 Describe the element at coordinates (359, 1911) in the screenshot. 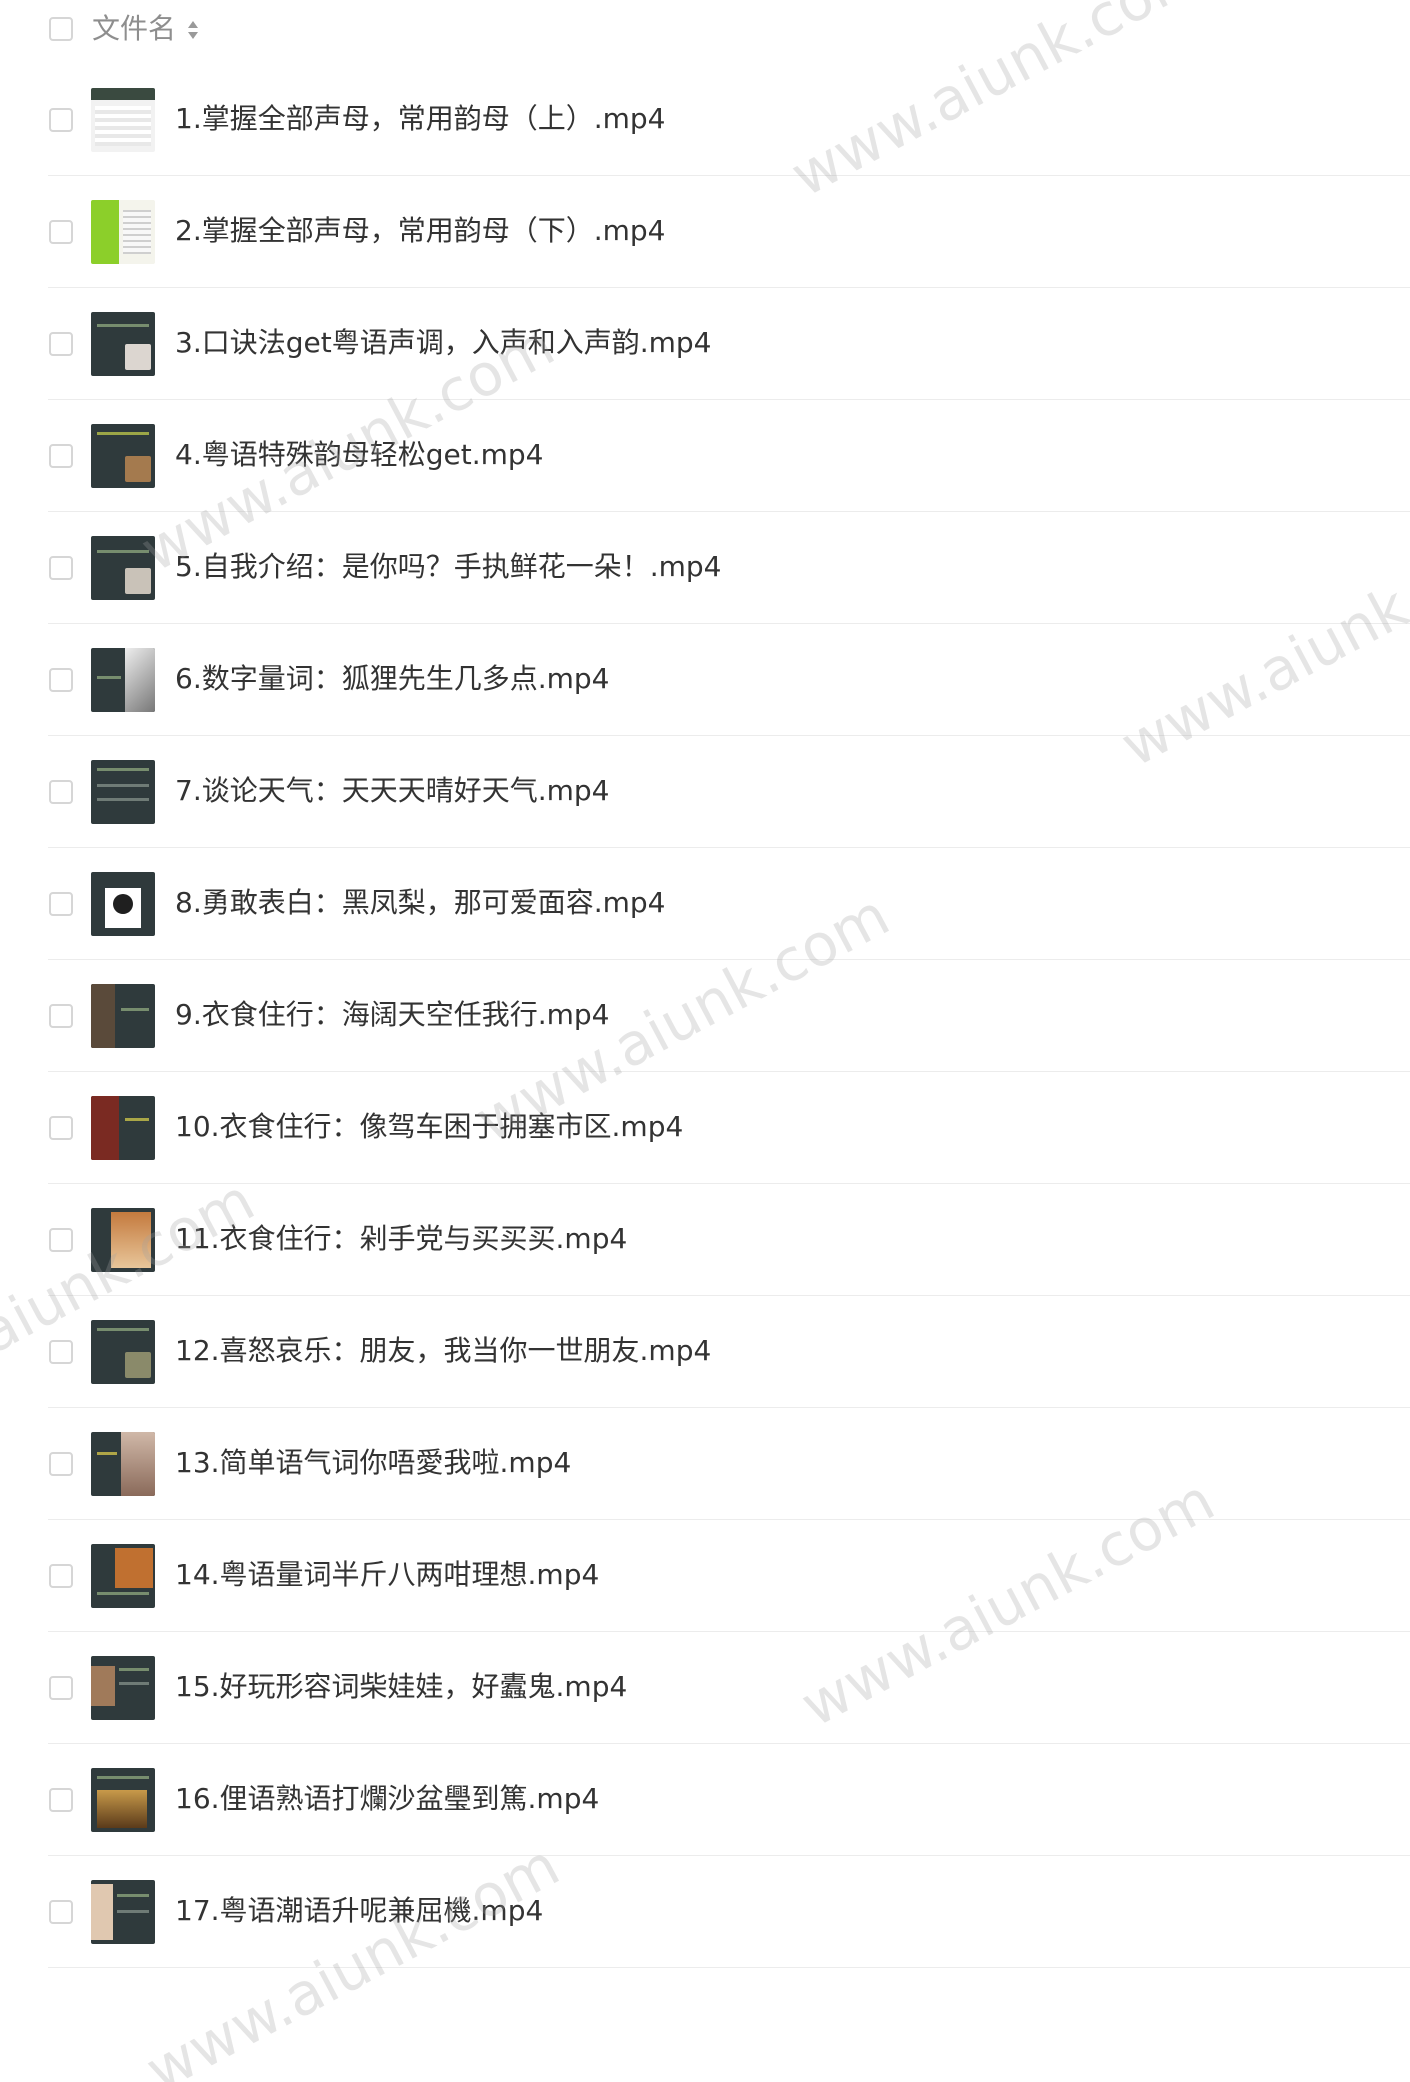

I see `file-name: 17.粤语潮语升呢兼屈機.mp4` at that location.